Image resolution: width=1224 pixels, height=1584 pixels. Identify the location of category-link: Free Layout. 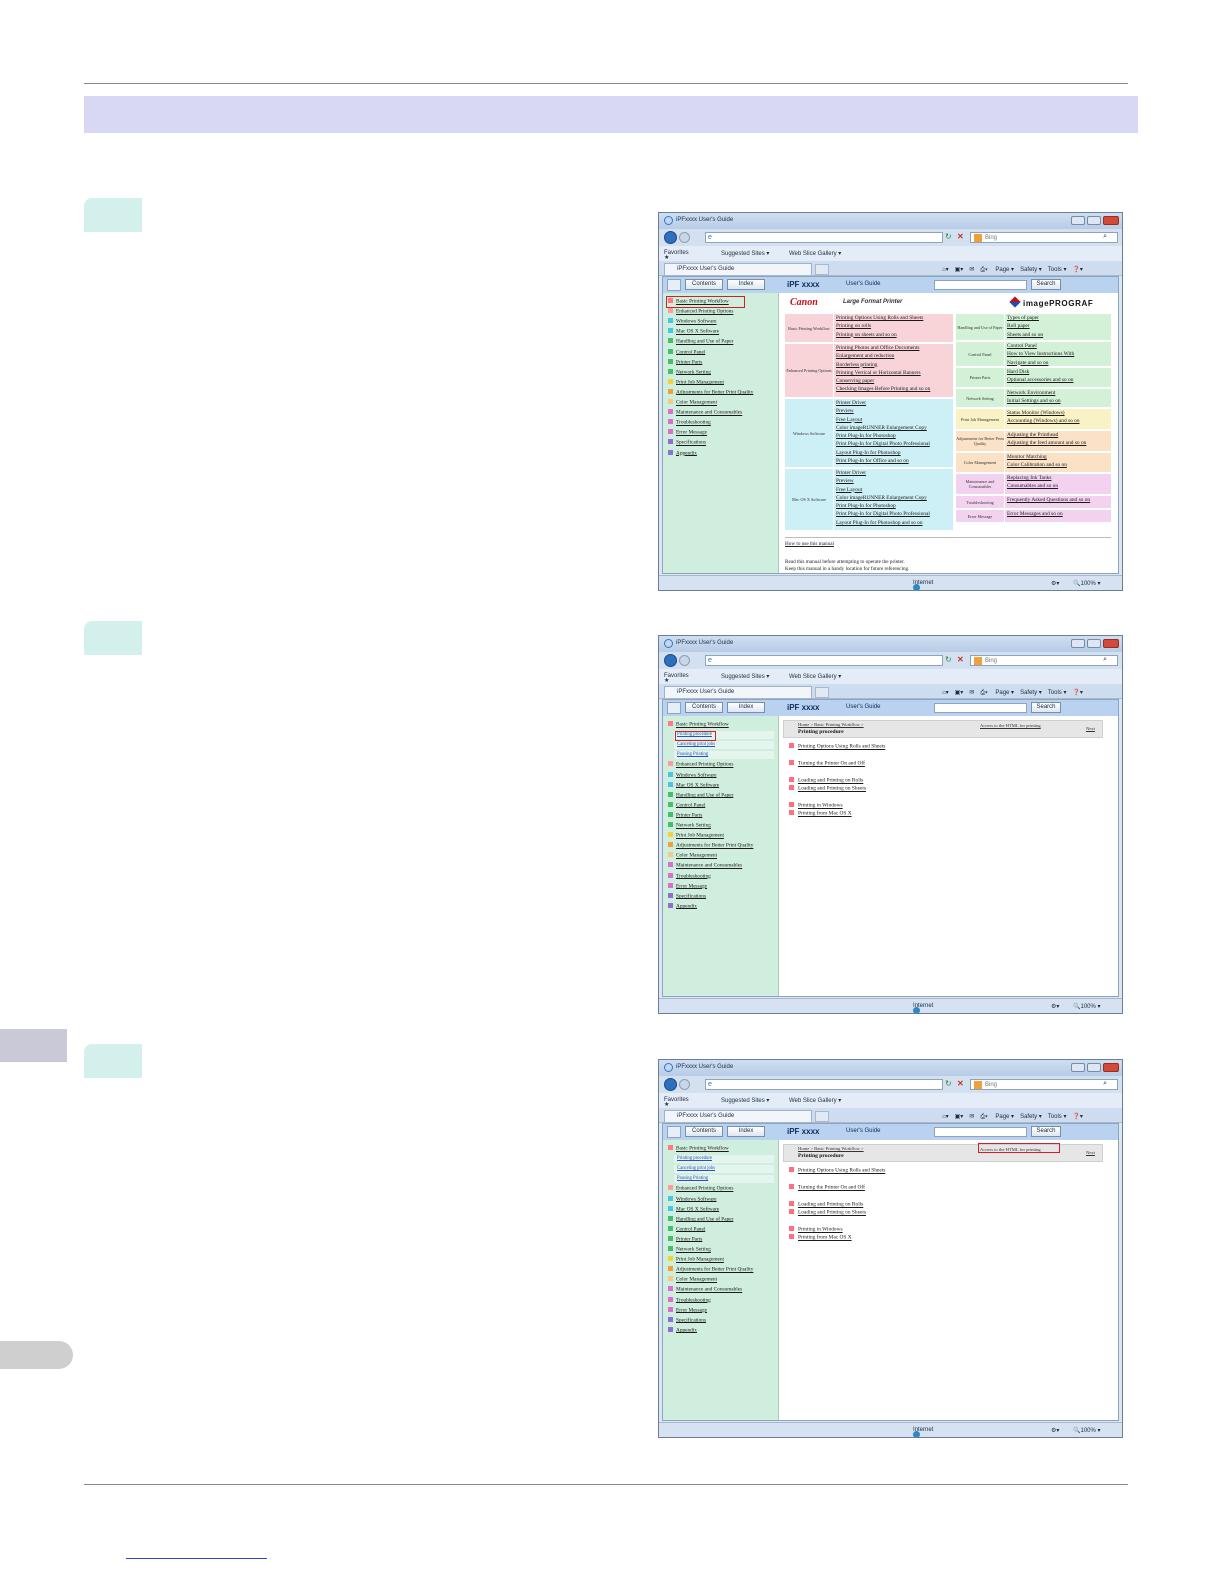
(883, 421).